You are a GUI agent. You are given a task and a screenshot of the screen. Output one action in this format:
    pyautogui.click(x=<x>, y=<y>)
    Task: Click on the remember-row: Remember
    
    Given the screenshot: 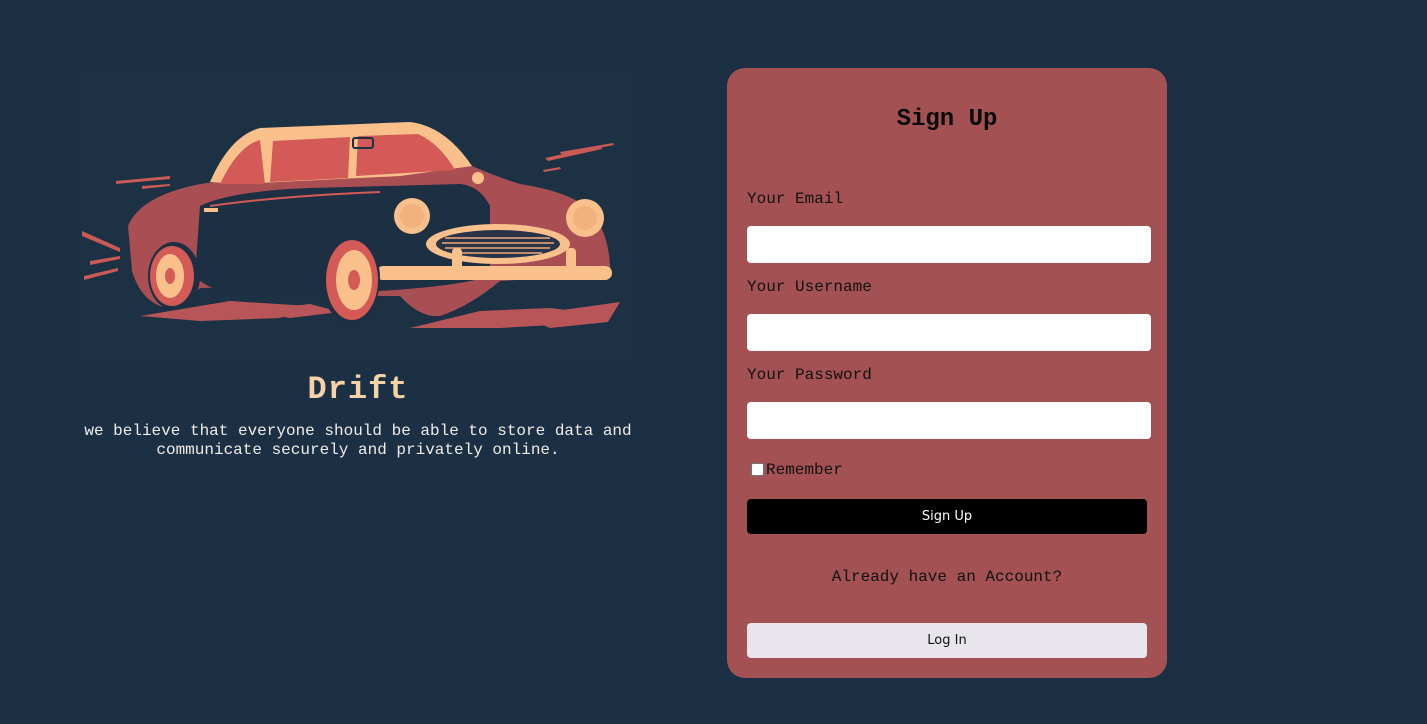 What is the action you would take?
    pyautogui.click(x=797, y=469)
    